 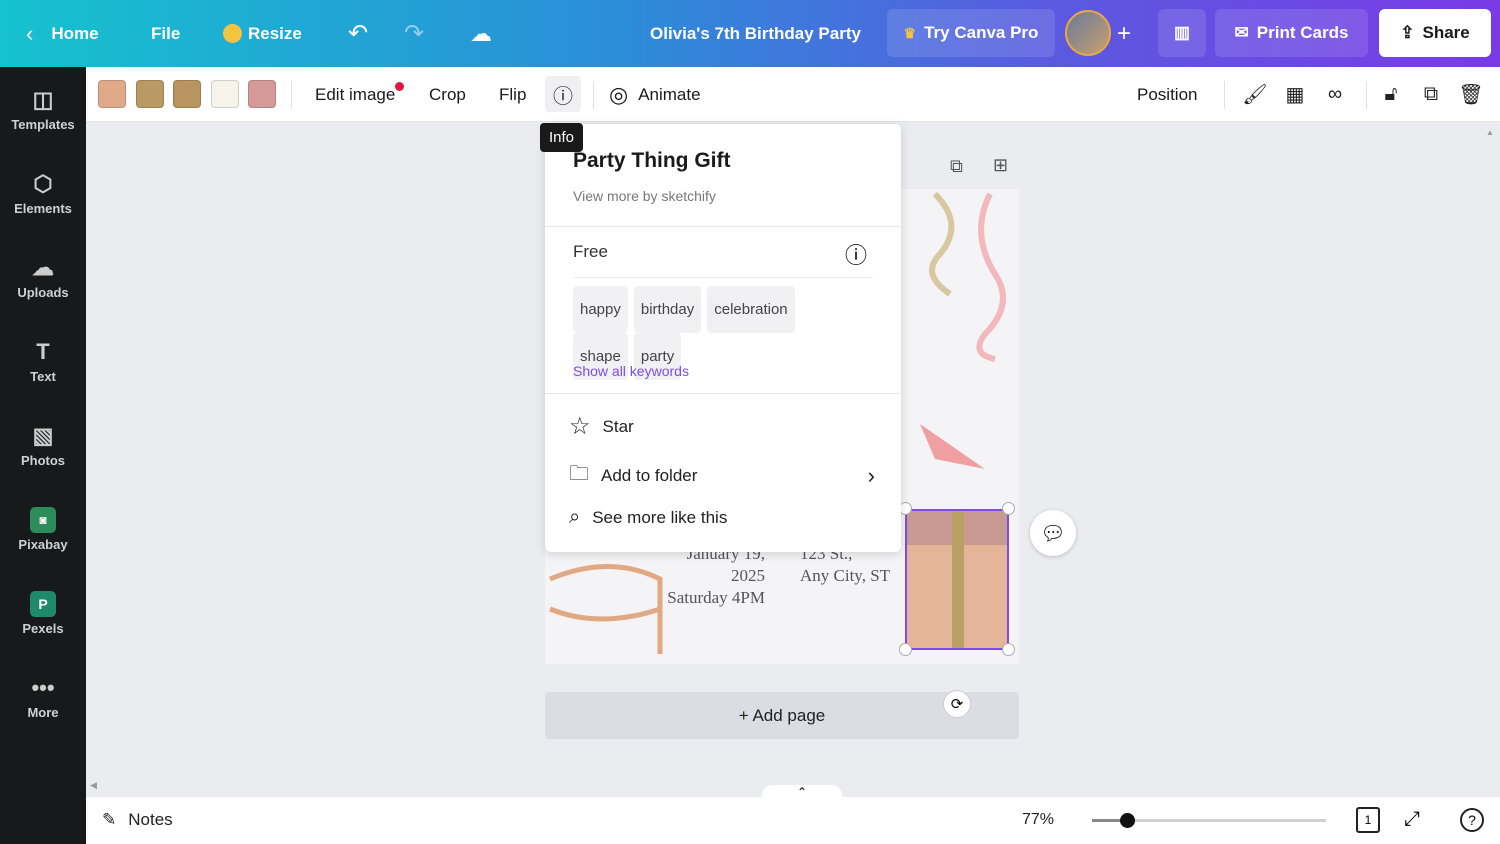 I want to click on share-label: Share, so click(x=1446, y=32).